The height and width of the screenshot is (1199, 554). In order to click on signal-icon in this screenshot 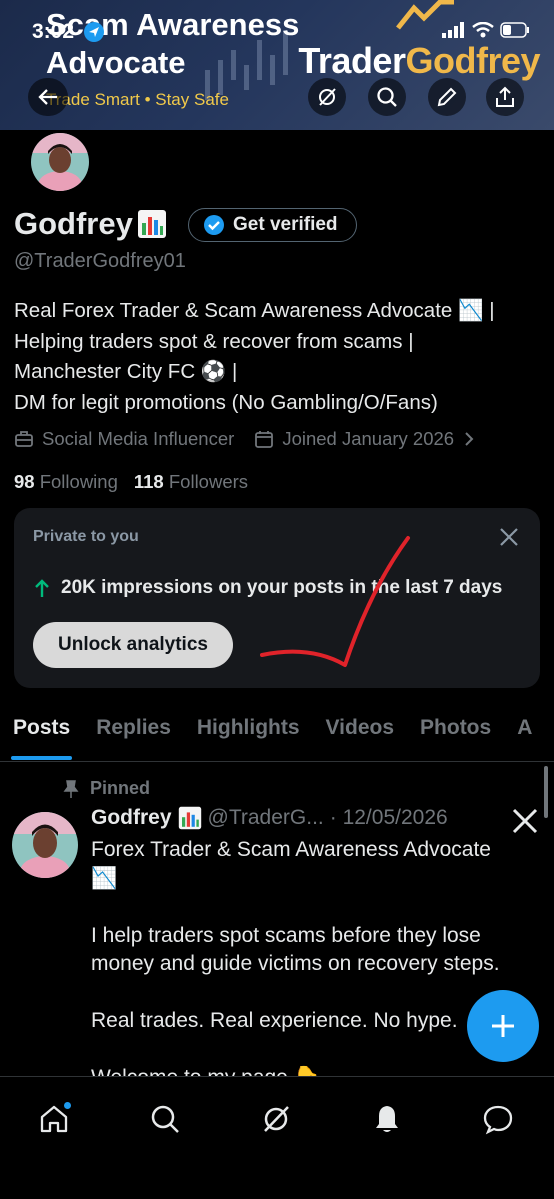, I will do `click(453, 30)`.